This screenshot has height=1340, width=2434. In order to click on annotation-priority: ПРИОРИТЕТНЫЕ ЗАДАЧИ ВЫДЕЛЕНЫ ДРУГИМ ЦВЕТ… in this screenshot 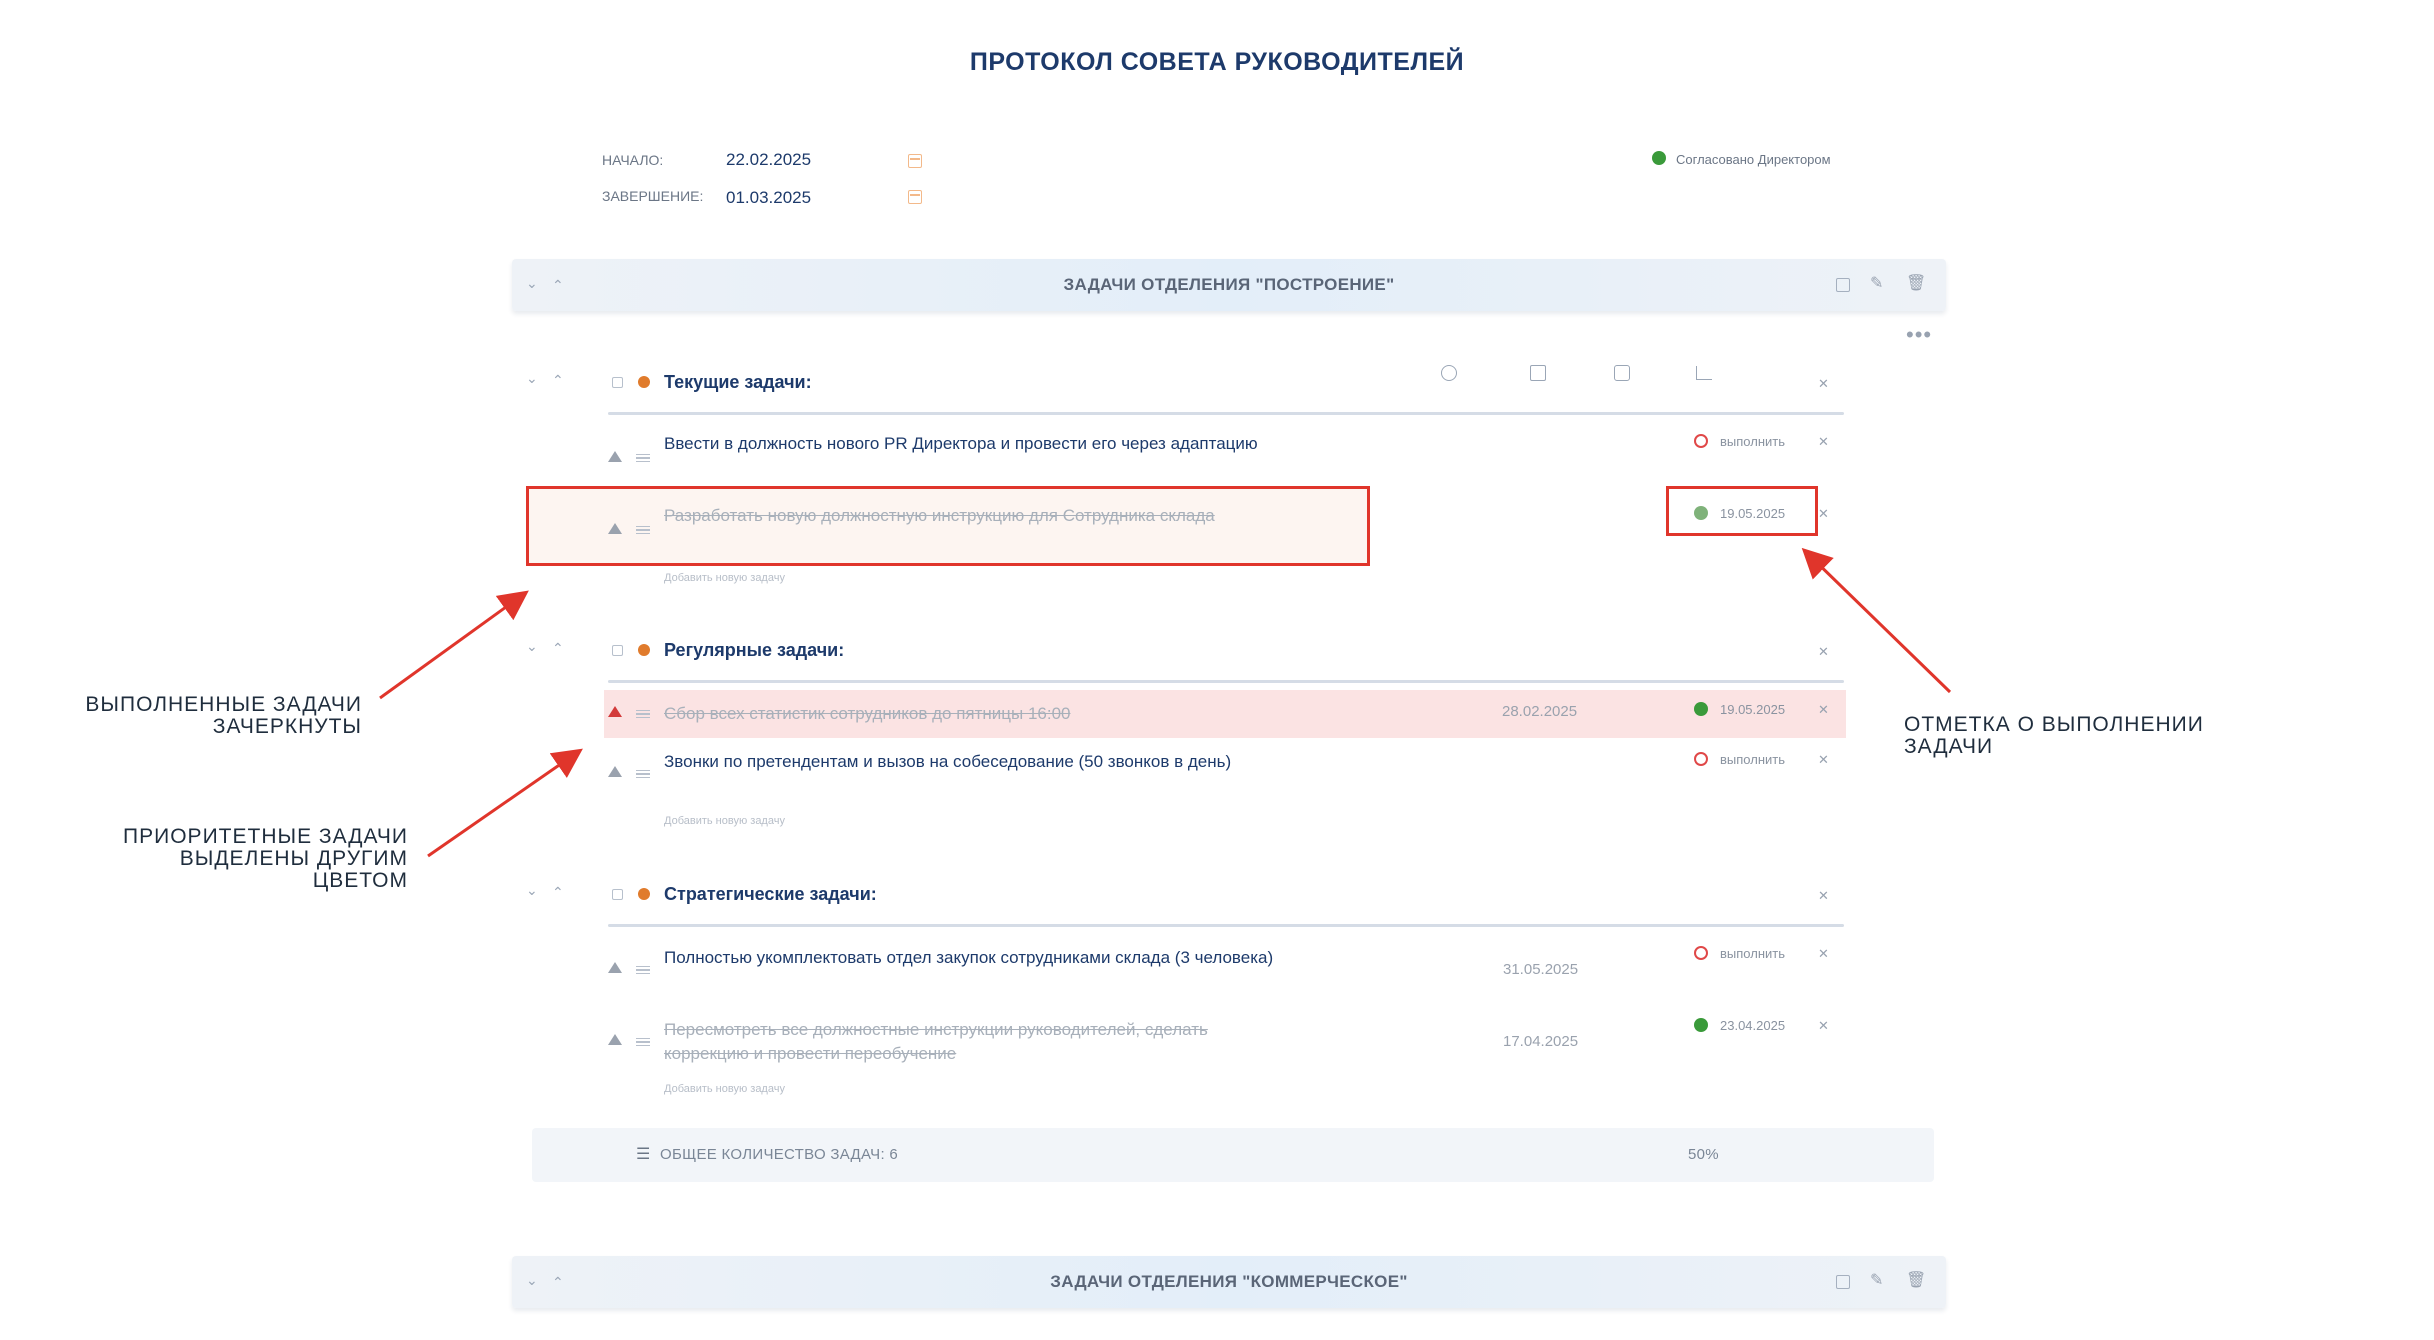, I will do `click(265, 858)`.